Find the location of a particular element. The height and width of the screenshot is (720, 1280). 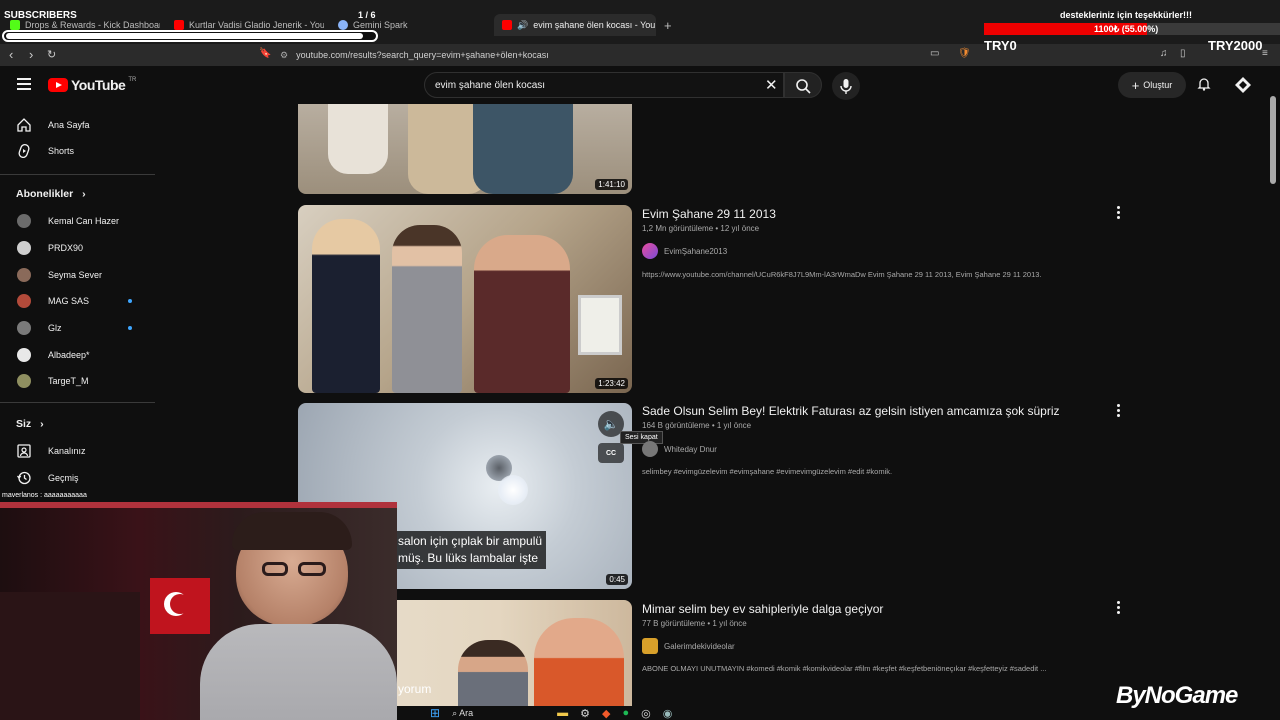

video-channel: EvimŞahane2013 is located at coordinates (684, 251).